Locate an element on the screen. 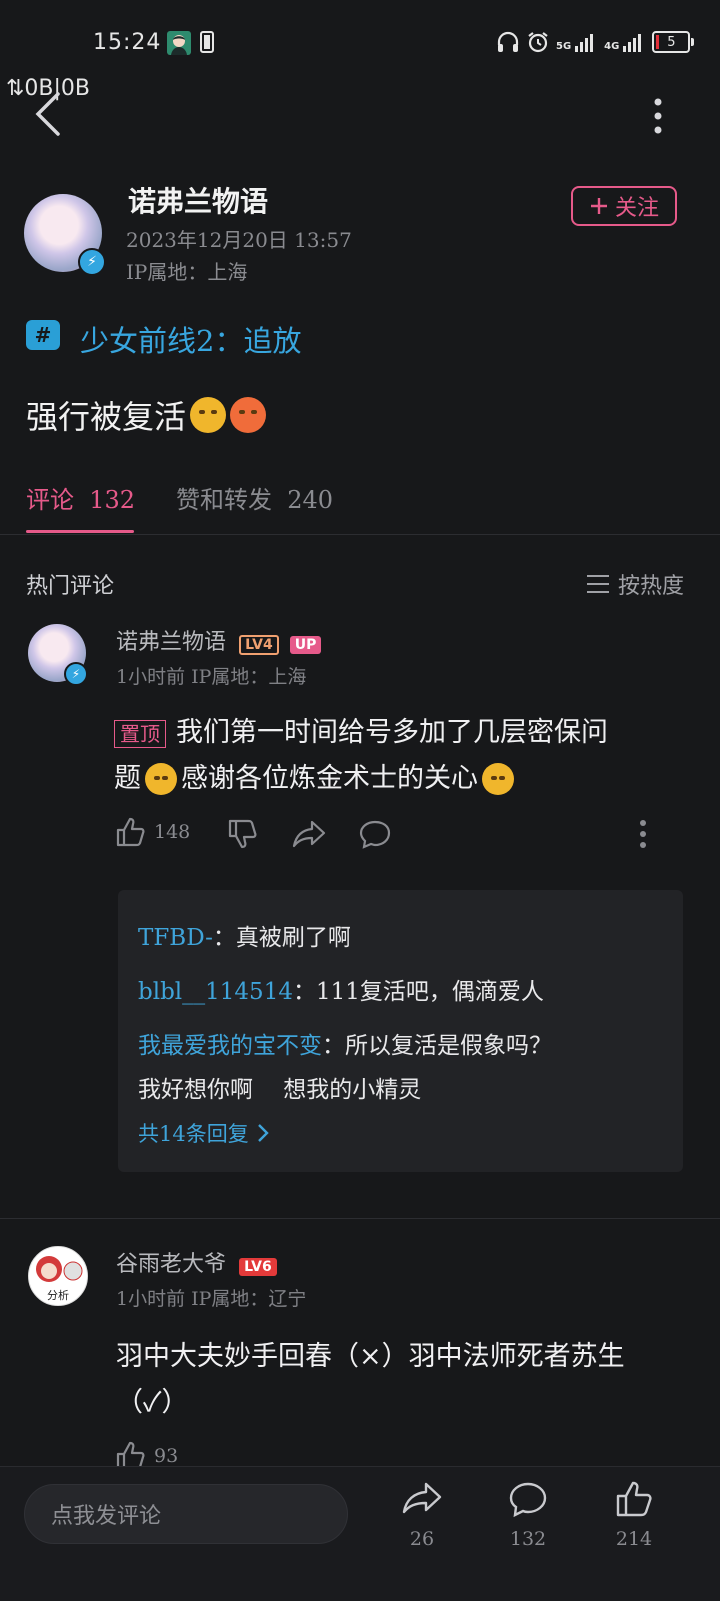  comment-header: 诺弗兰物语 LV4 UP is located at coordinates (219, 640).